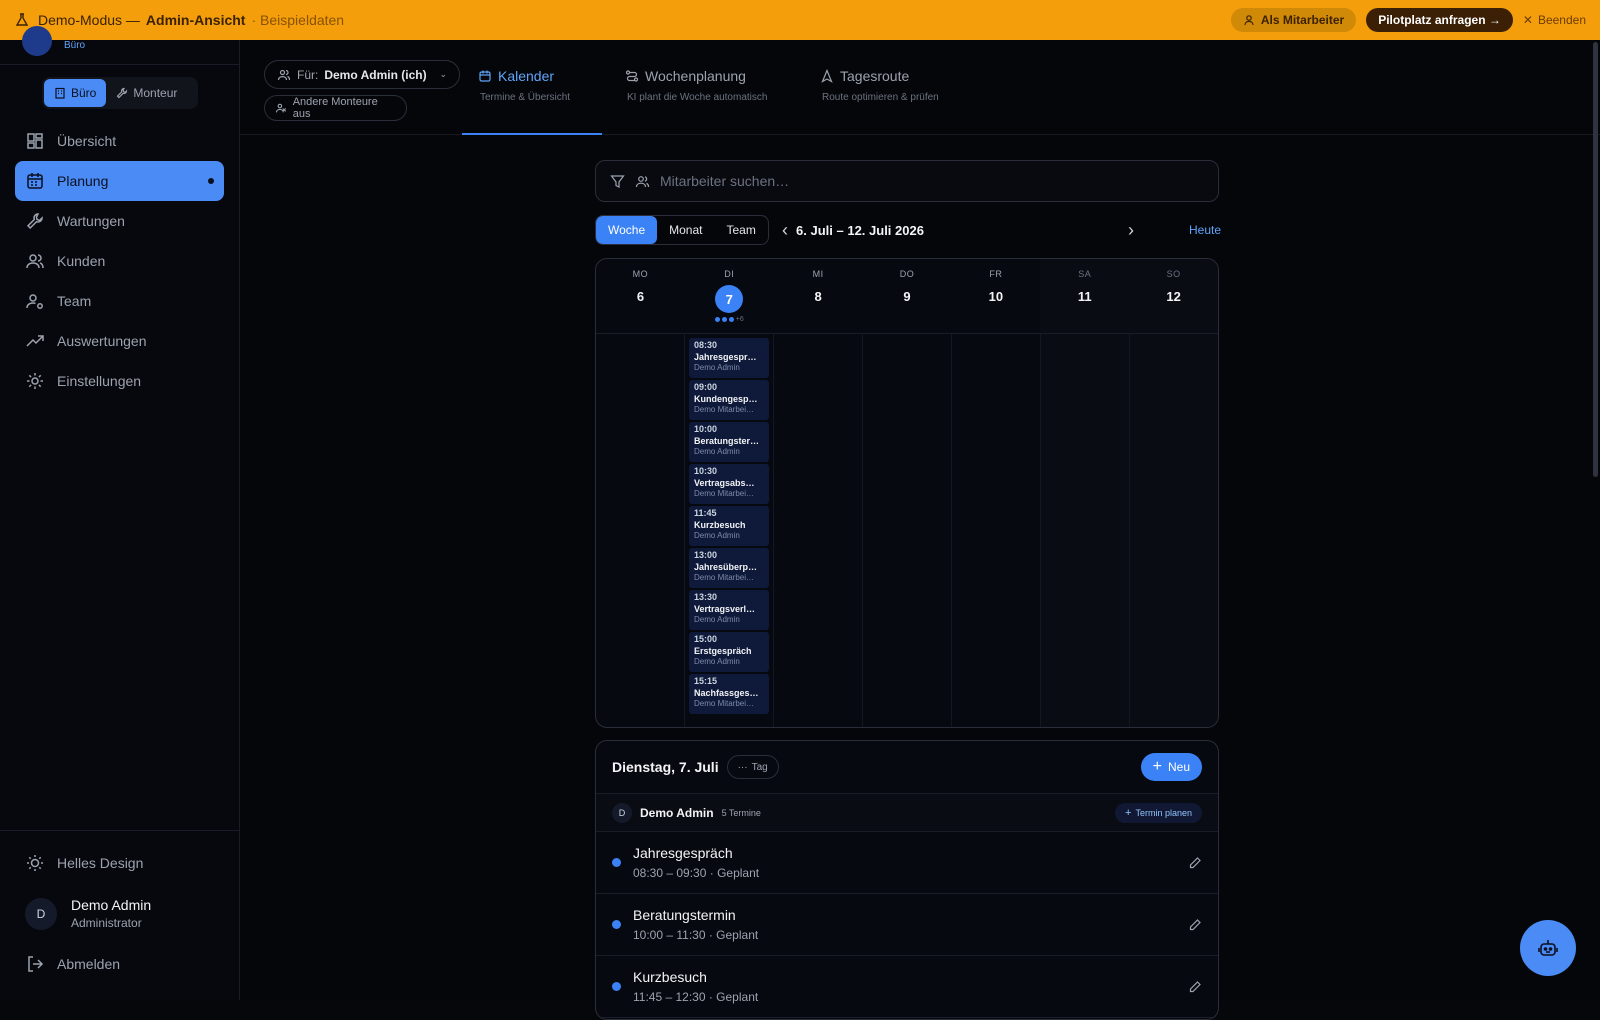 This screenshot has width=1600, height=1020. I want to click on scrollbar, so click(1595, 259).